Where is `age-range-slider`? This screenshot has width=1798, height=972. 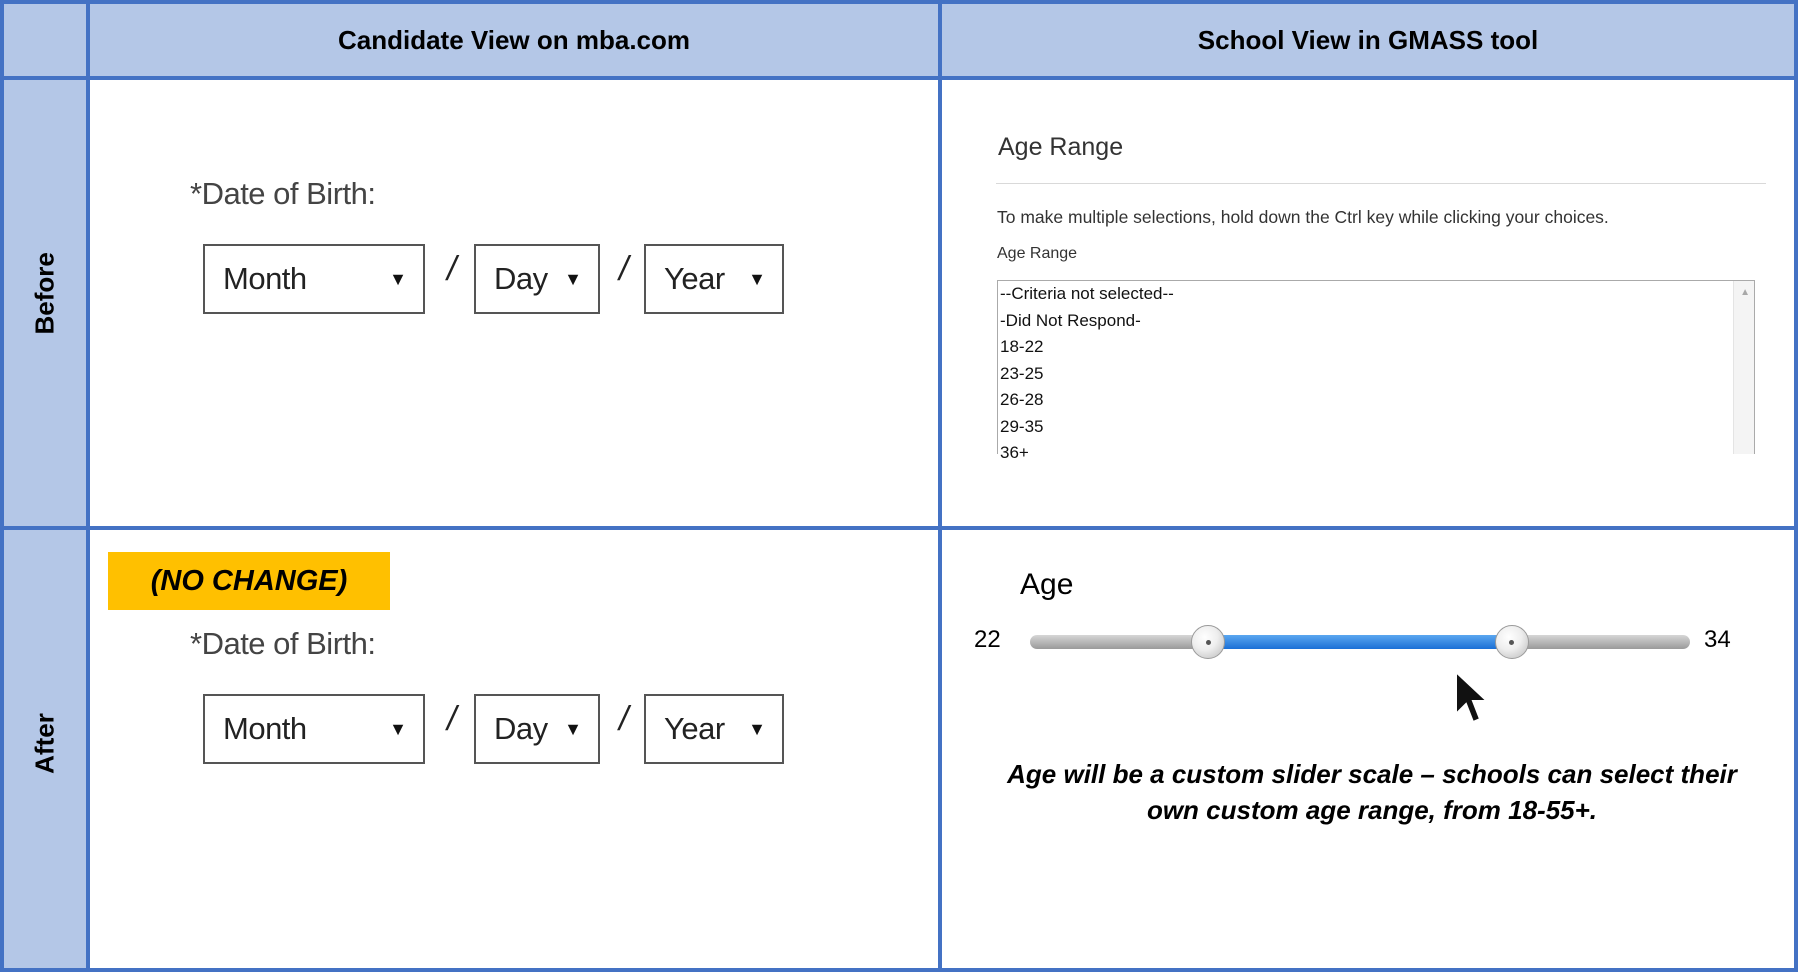
age-range-slider is located at coordinates (1360, 644).